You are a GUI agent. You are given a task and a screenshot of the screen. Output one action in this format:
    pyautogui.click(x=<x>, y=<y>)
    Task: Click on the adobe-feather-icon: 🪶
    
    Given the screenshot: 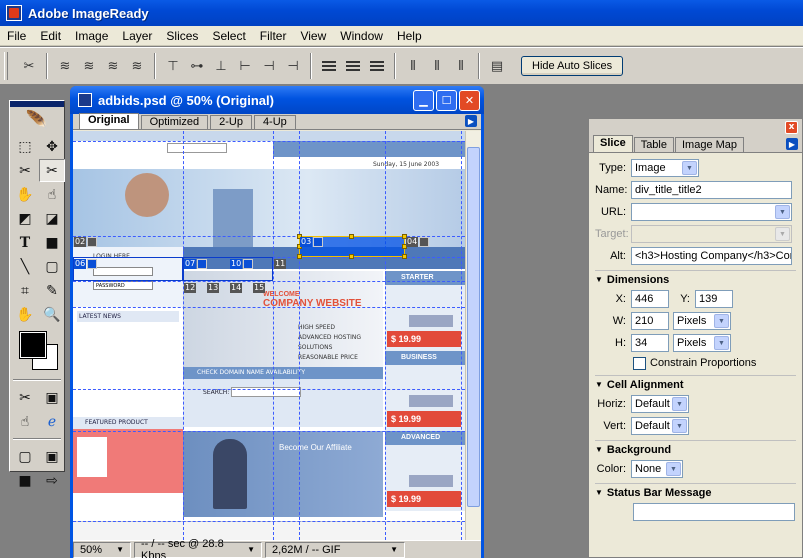 What is the action you would take?
    pyautogui.click(x=37, y=120)
    